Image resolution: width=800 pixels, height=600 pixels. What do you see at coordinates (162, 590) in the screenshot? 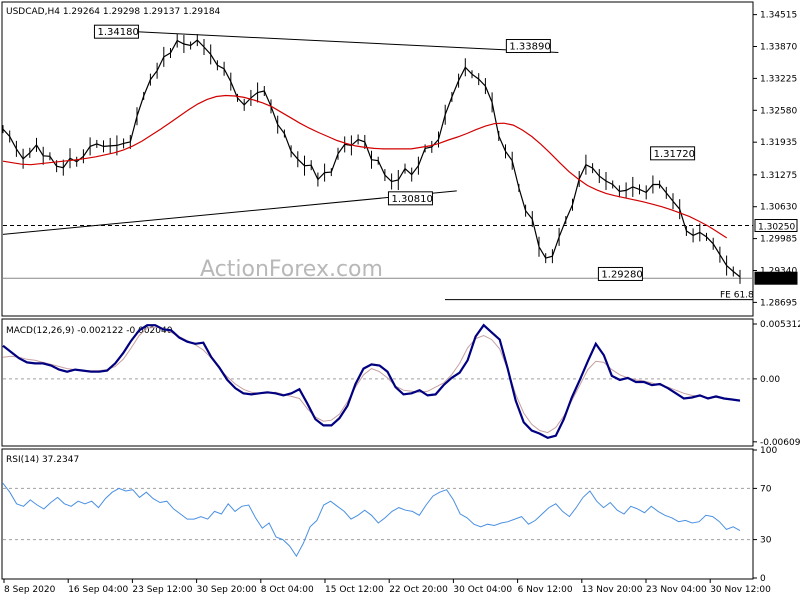
I see `time-tick-label: 23 Sep 12:00` at bounding box center [162, 590].